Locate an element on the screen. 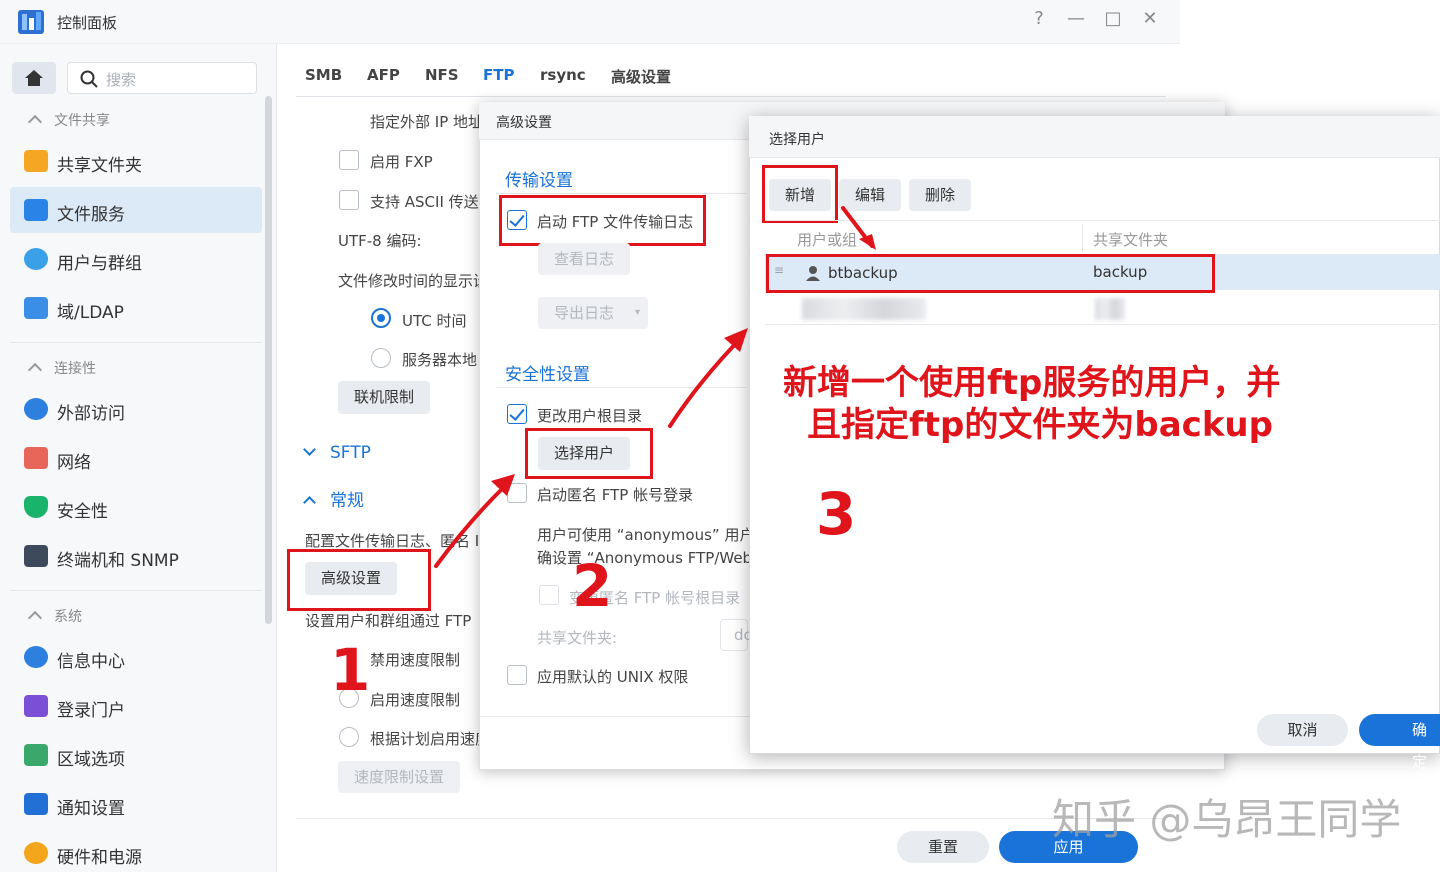  annotation-note: 新增一个使用ftp服务的用户，并 且指定ftp的文件夹为backup is located at coordinates (1031, 404).